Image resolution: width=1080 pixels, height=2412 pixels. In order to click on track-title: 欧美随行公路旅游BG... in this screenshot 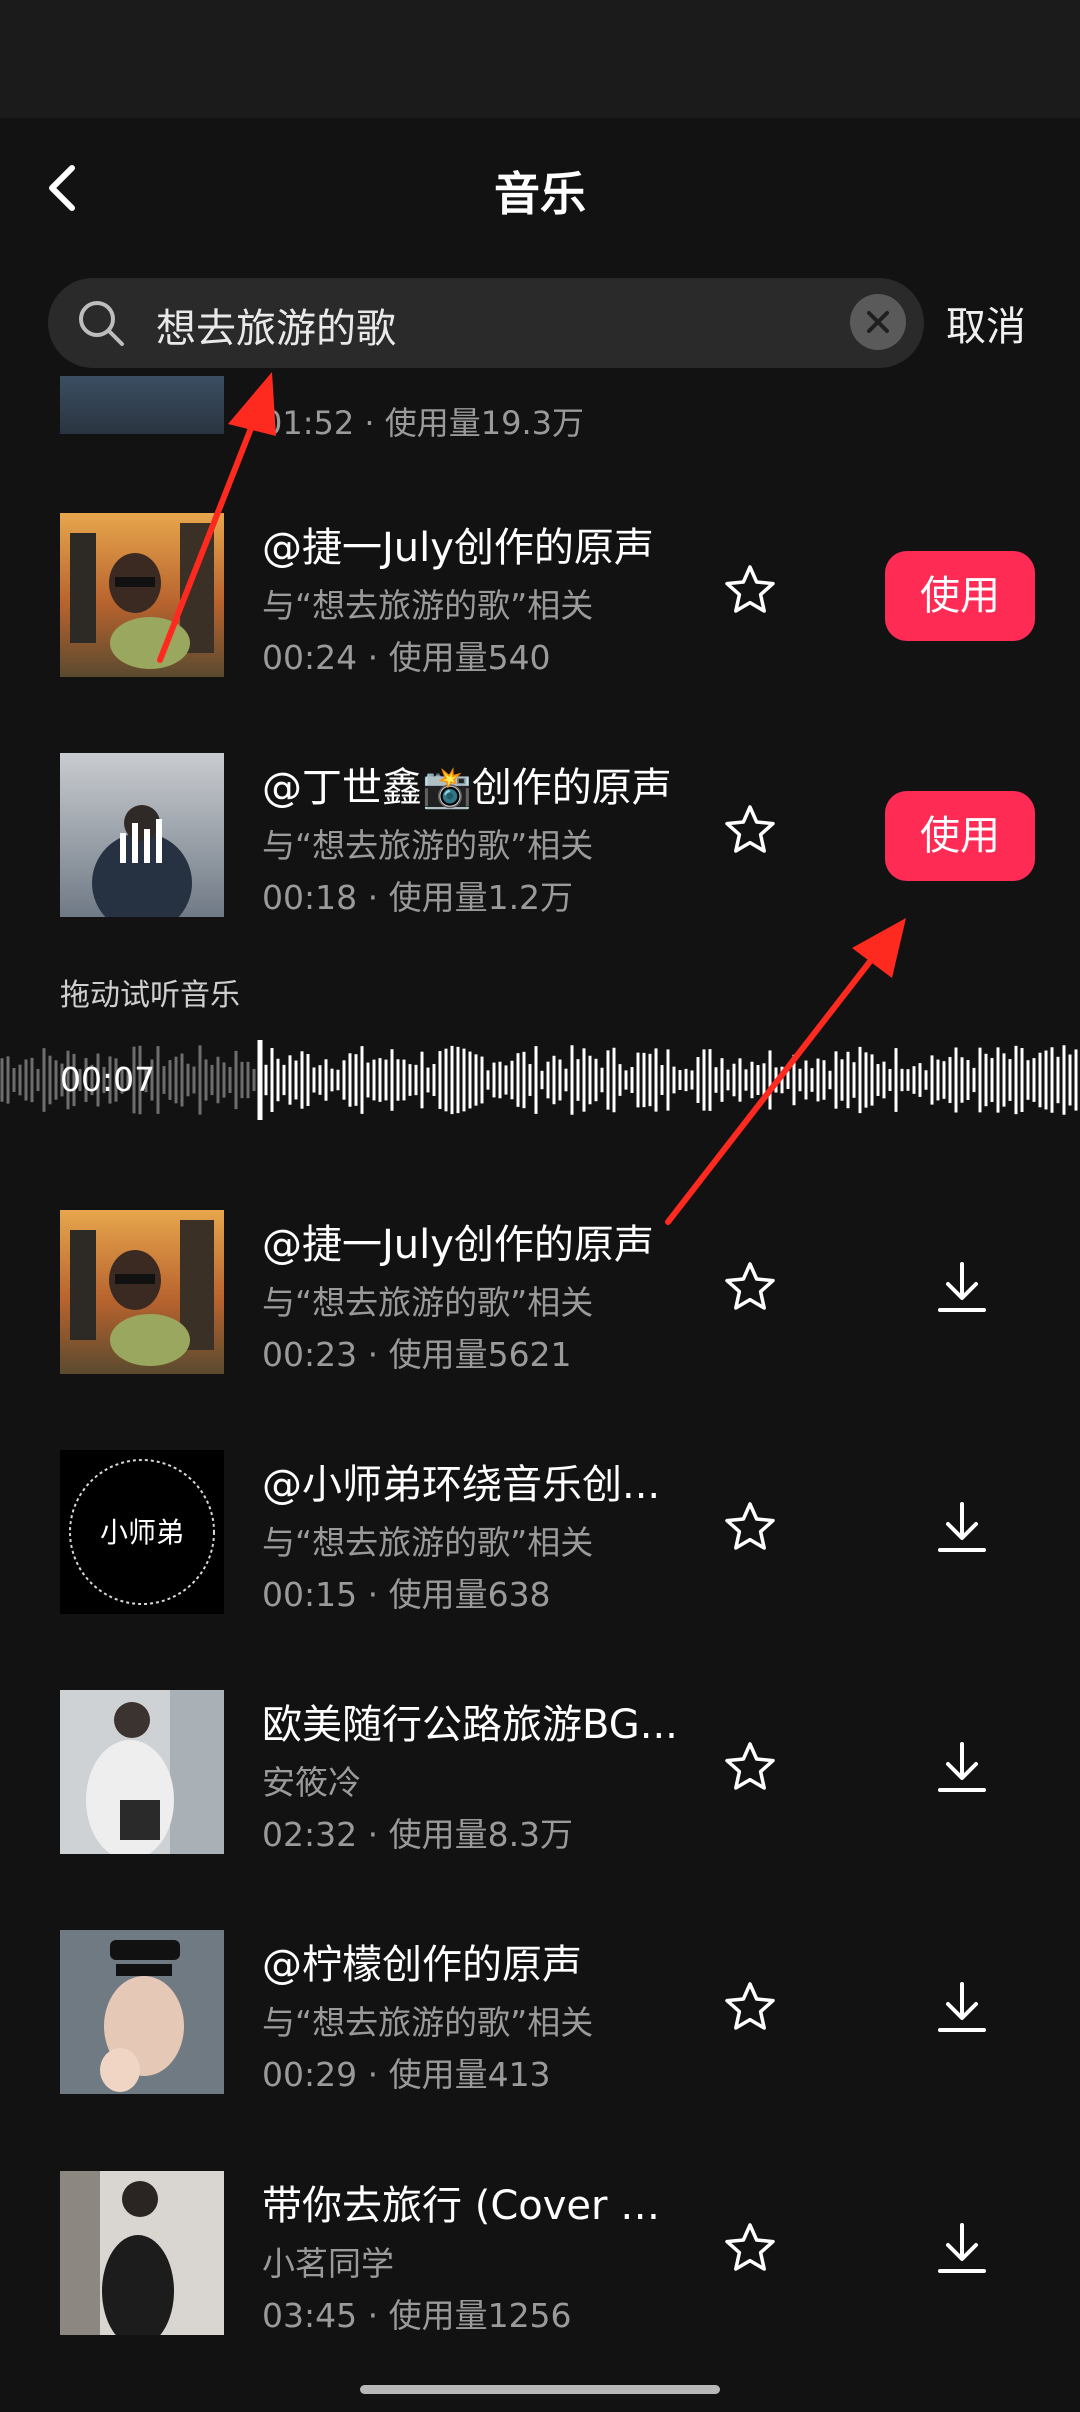, I will do `click(470, 1725)`.